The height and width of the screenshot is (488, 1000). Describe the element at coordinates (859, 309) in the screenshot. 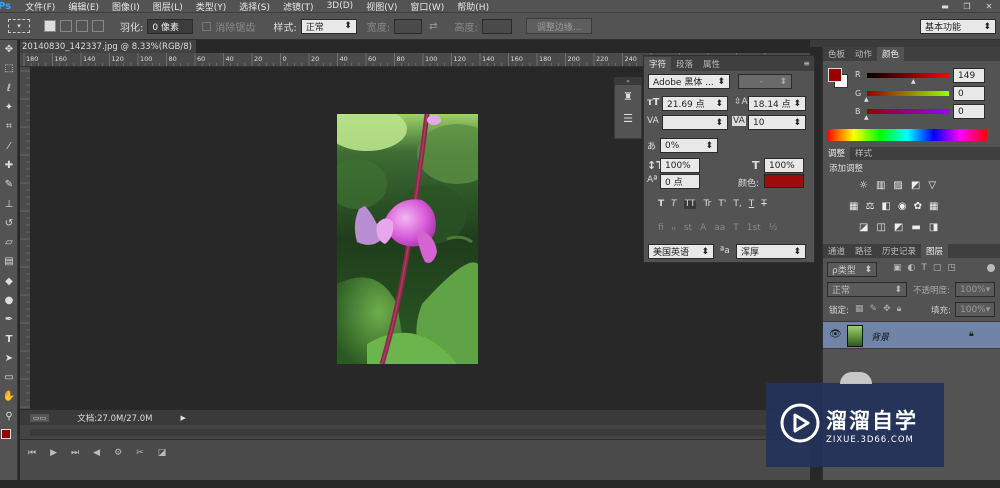

I see `lock-transparent-icon: ▦` at that location.